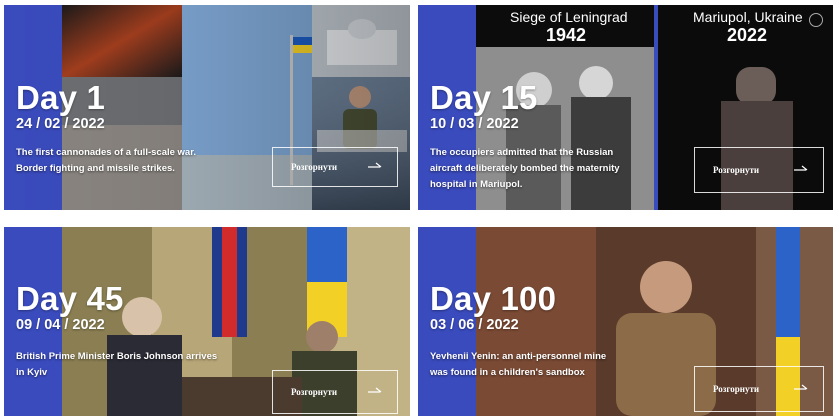 Image resolution: width=837 pixels, height=416 pixels. I want to click on caption-right-title: Mariupol, Ukraine, so click(748, 17).